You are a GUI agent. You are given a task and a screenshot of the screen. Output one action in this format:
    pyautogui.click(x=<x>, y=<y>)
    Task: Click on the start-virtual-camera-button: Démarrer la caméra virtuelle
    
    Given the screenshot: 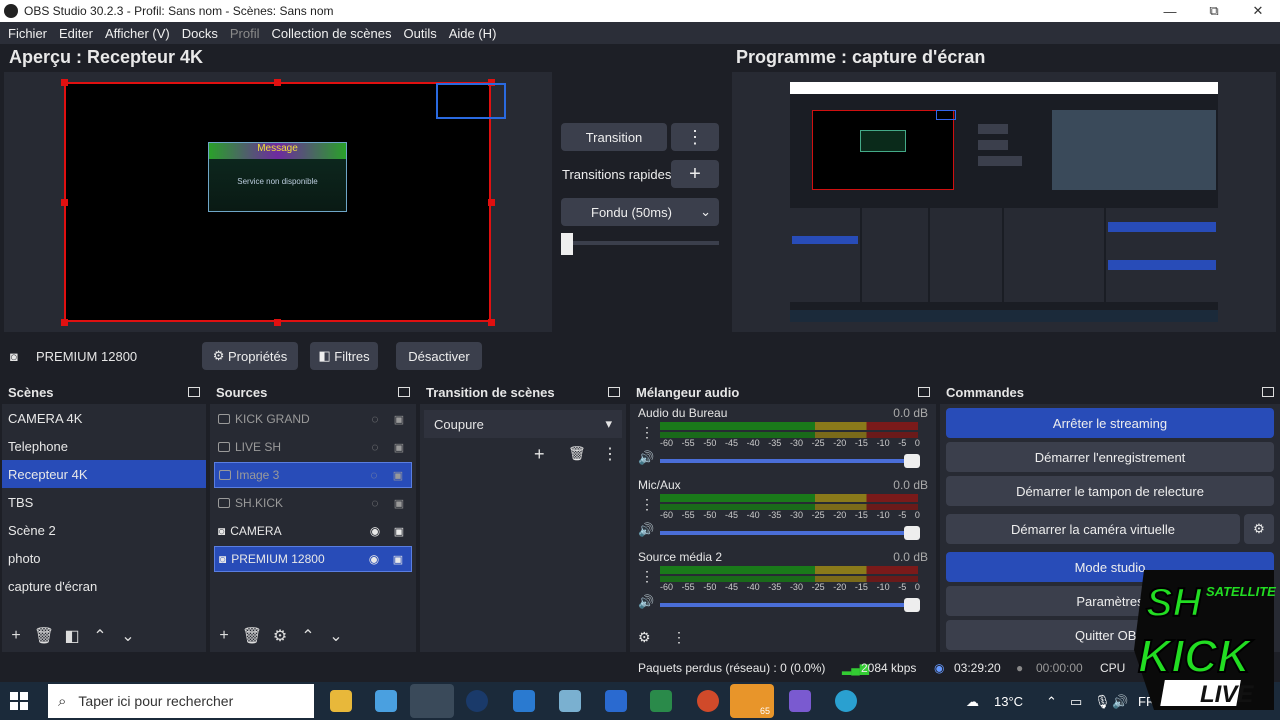 What is the action you would take?
    pyautogui.click(x=1093, y=529)
    